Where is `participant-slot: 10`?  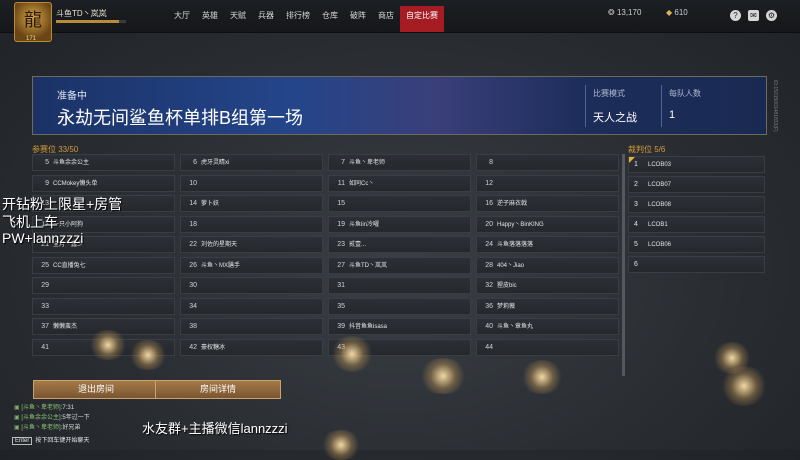
participant-slot: 10 is located at coordinates (251, 183).